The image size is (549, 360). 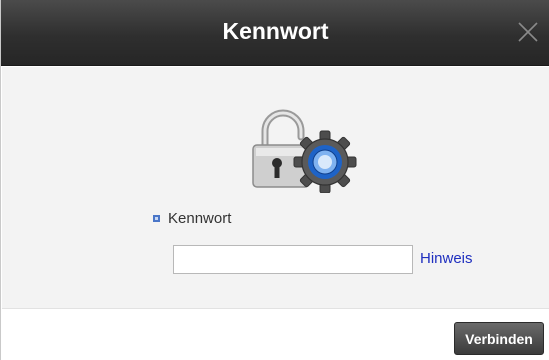 What do you see at coordinates (304, 151) in the screenshot?
I see `lock-gear-icon` at bounding box center [304, 151].